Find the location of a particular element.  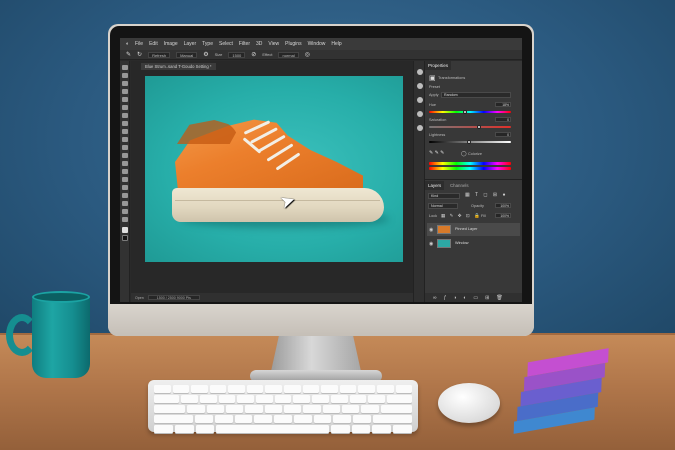

app-logo-icon: ◐ is located at coordinates (127, 44).